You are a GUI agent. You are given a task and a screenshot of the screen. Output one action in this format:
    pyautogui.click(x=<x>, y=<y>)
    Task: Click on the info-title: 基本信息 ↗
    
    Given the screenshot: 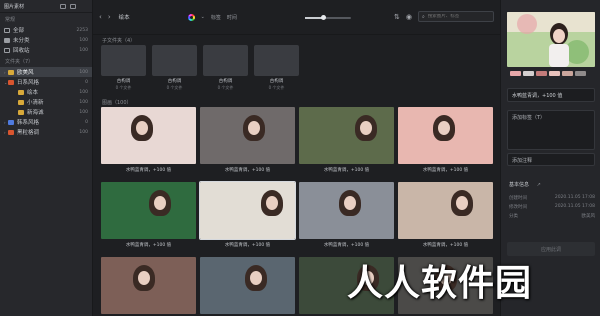 What is the action you would take?
    pyautogui.click(x=525, y=184)
    